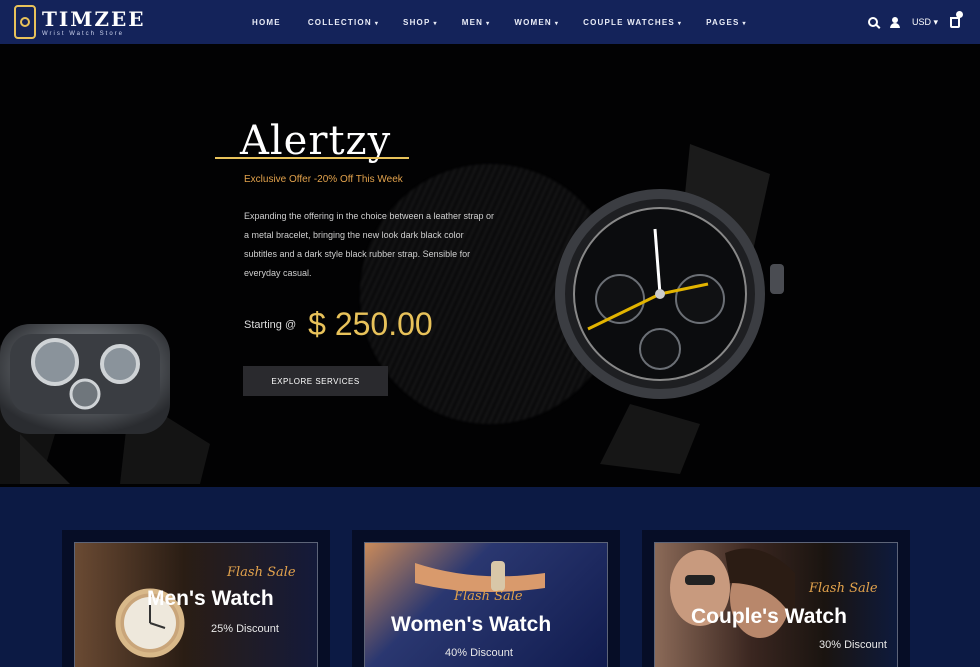  Describe the element at coordinates (925, 22) in the screenshot. I see `currency-selector: USD ▾` at that location.